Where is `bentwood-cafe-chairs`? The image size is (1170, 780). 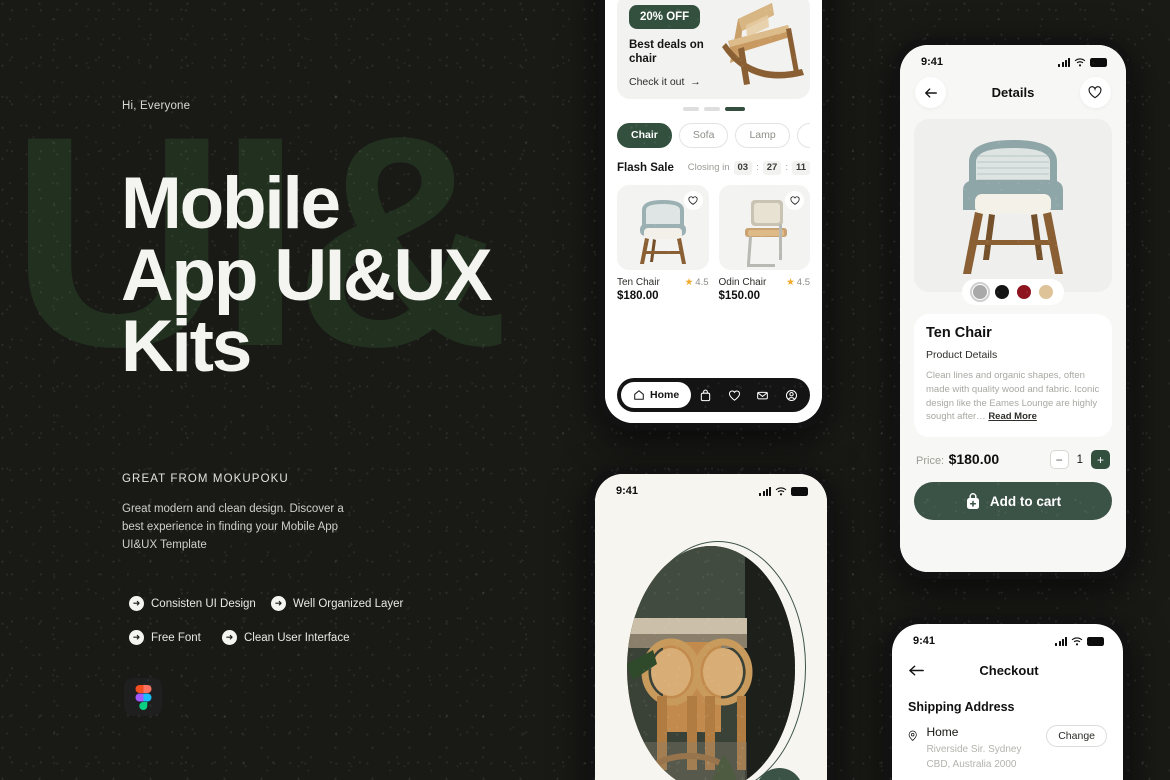 bentwood-cafe-chairs is located at coordinates (711, 663).